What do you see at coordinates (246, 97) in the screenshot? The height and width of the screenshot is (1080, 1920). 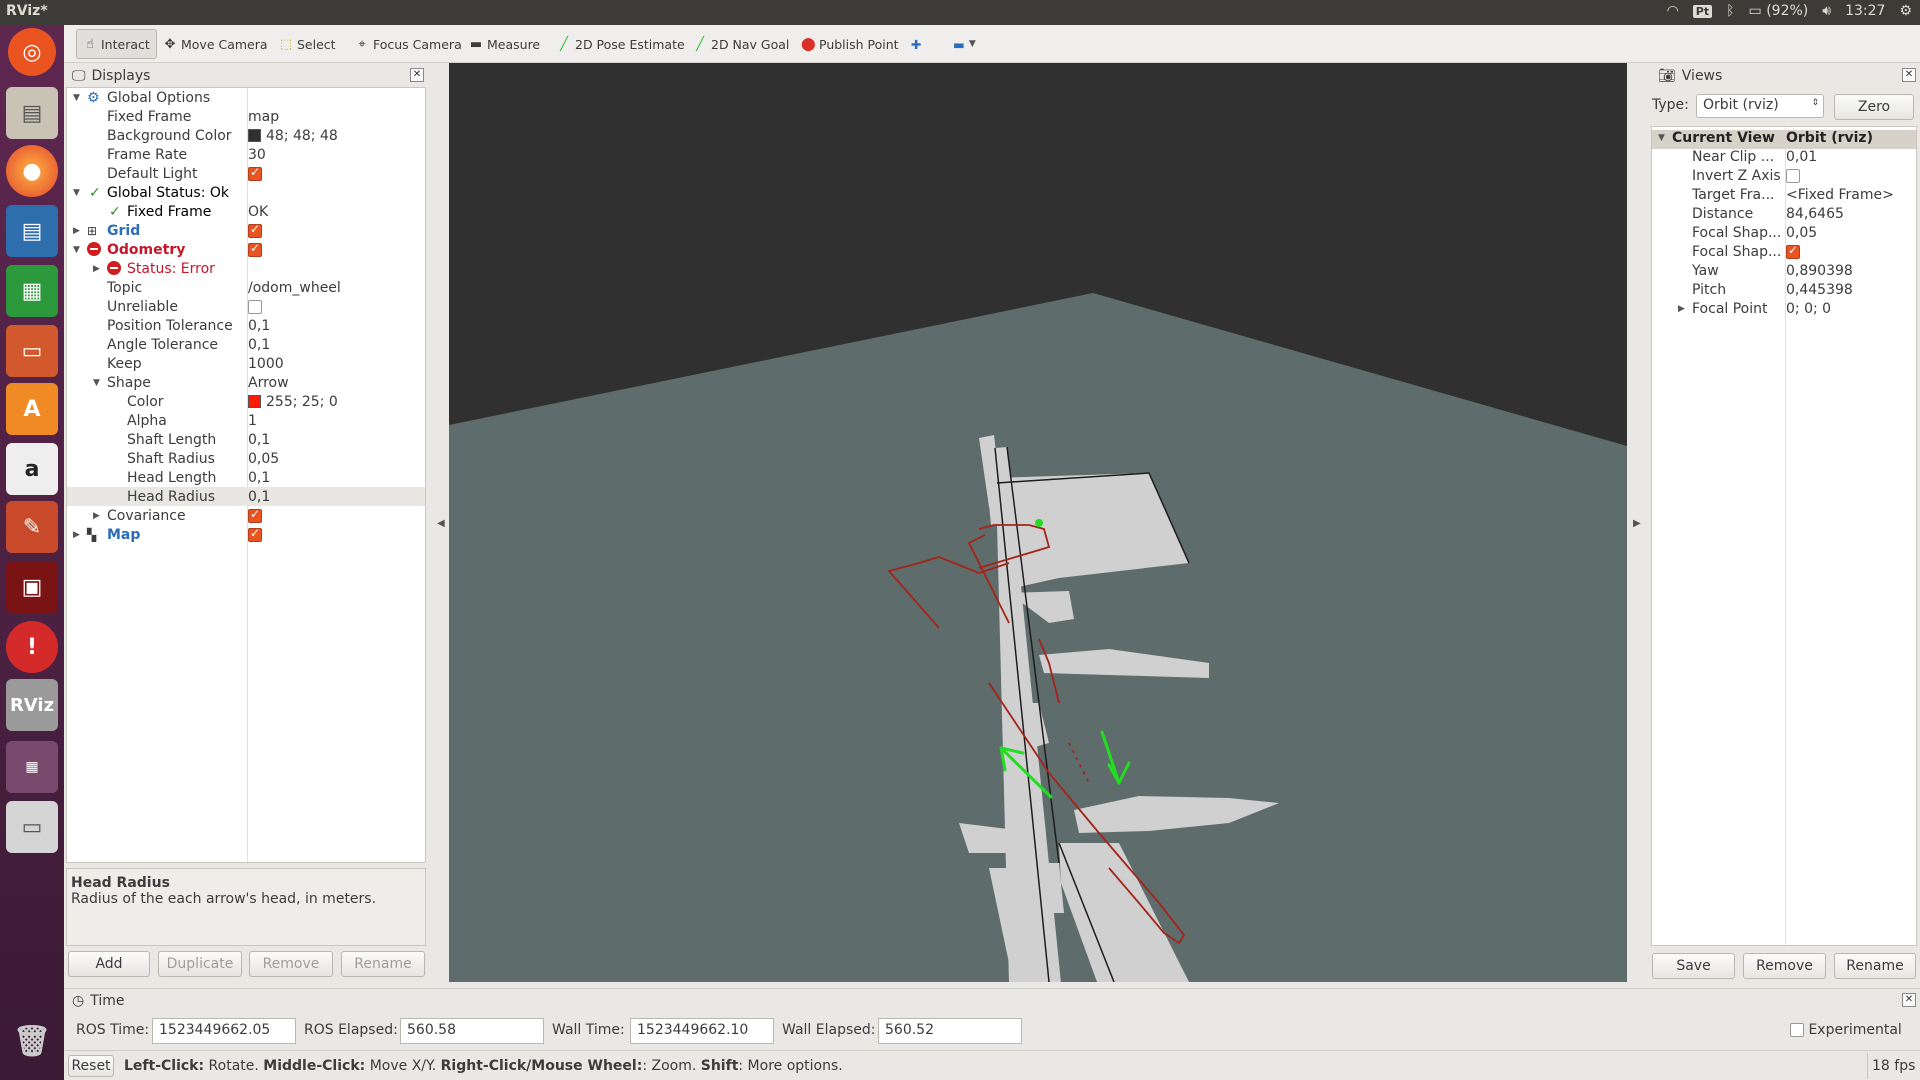 I see `tree-row-global-options: ▼ ⚙ Global Options` at bounding box center [246, 97].